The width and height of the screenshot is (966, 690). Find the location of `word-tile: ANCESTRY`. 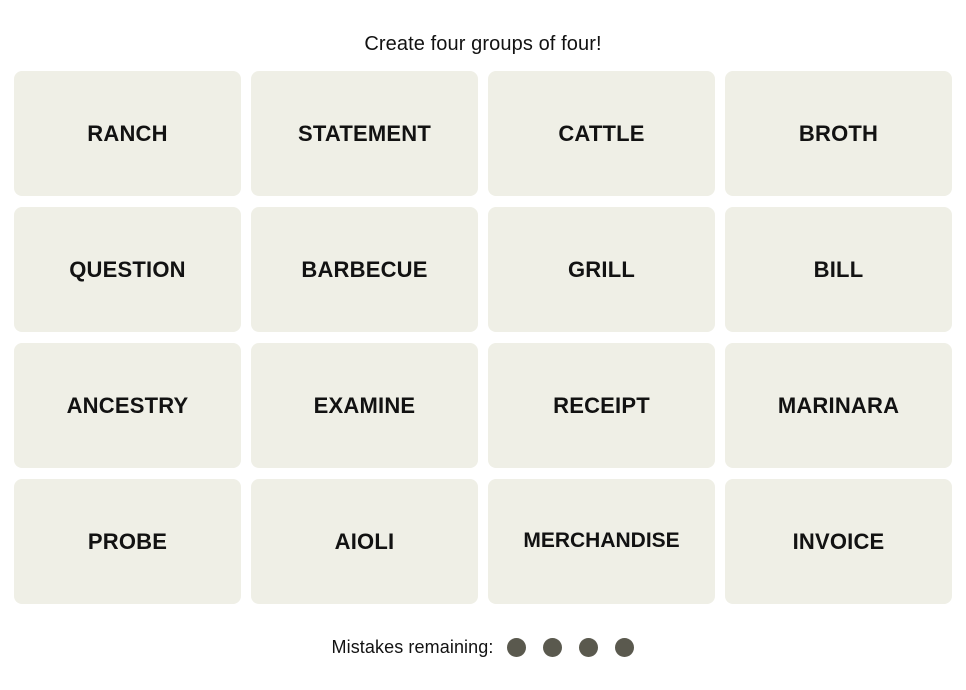

word-tile: ANCESTRY is located at coordinates (127, 405).